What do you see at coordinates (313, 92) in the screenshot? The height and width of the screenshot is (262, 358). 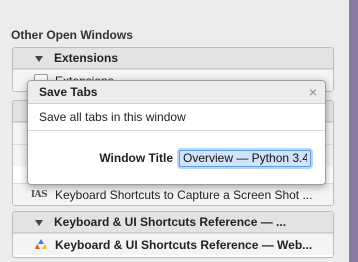 I see `close-icon: ×` at bounding box center [313, 92].